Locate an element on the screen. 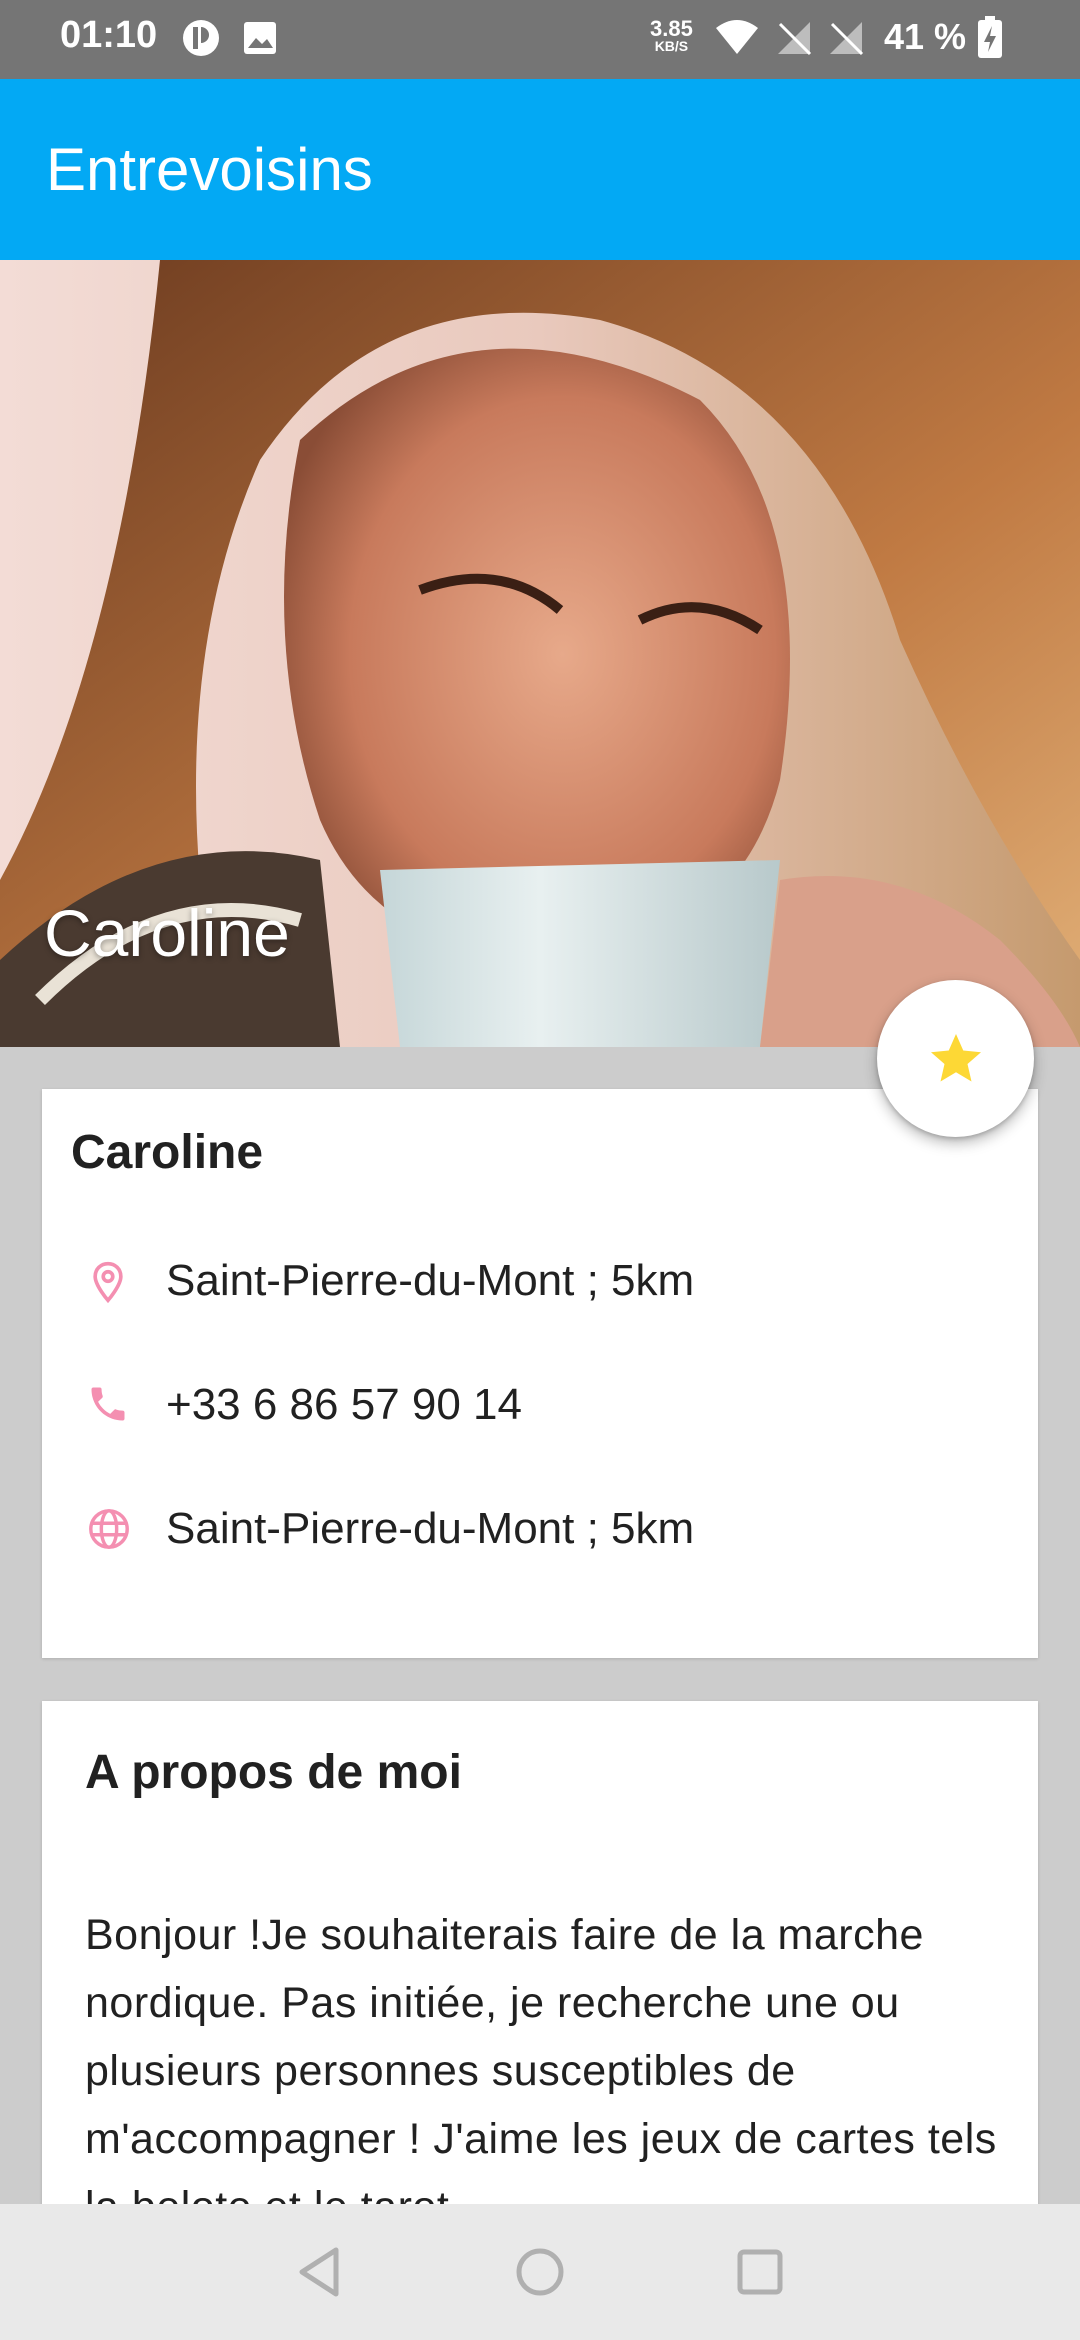 This screenshot has height=2340, width=1080. favorite-button is located at coordinates (955, 1058).